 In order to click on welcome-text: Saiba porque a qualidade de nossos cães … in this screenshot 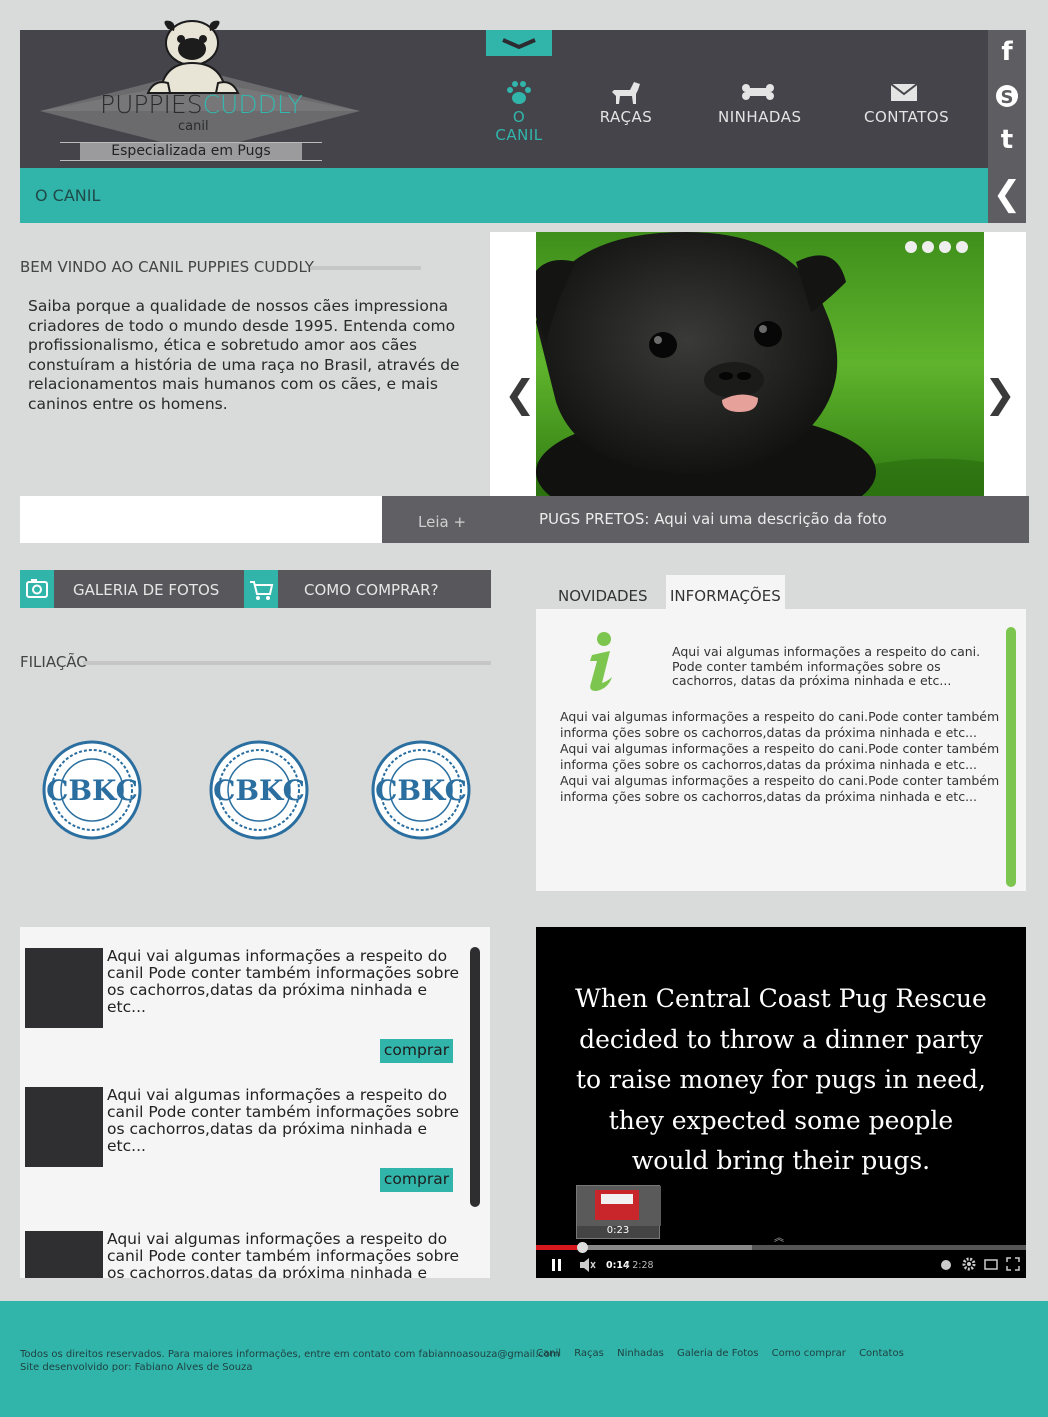, I will do `click(244, 355)`.